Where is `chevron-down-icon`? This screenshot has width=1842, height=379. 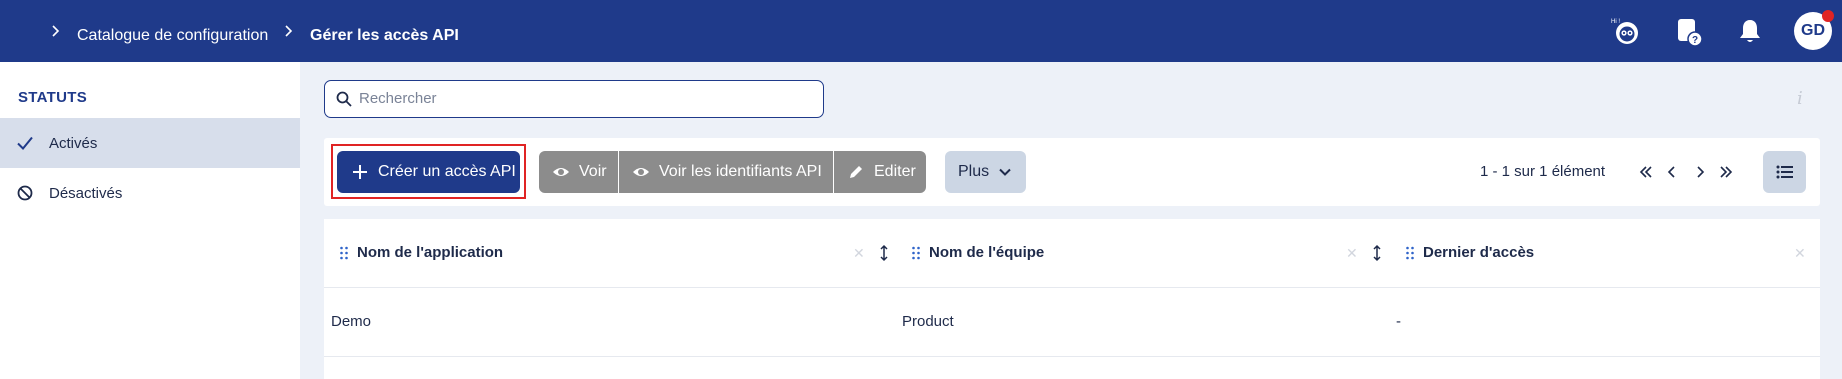 chevron-down-icon is located at coordinates (1005, 172).